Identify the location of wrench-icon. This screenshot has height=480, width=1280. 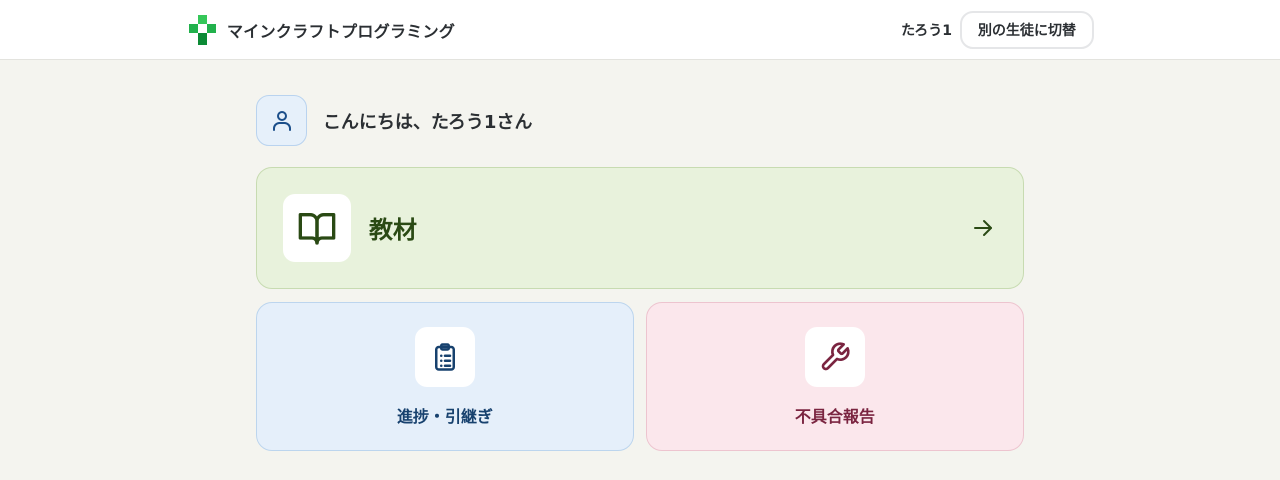
(835, 356).